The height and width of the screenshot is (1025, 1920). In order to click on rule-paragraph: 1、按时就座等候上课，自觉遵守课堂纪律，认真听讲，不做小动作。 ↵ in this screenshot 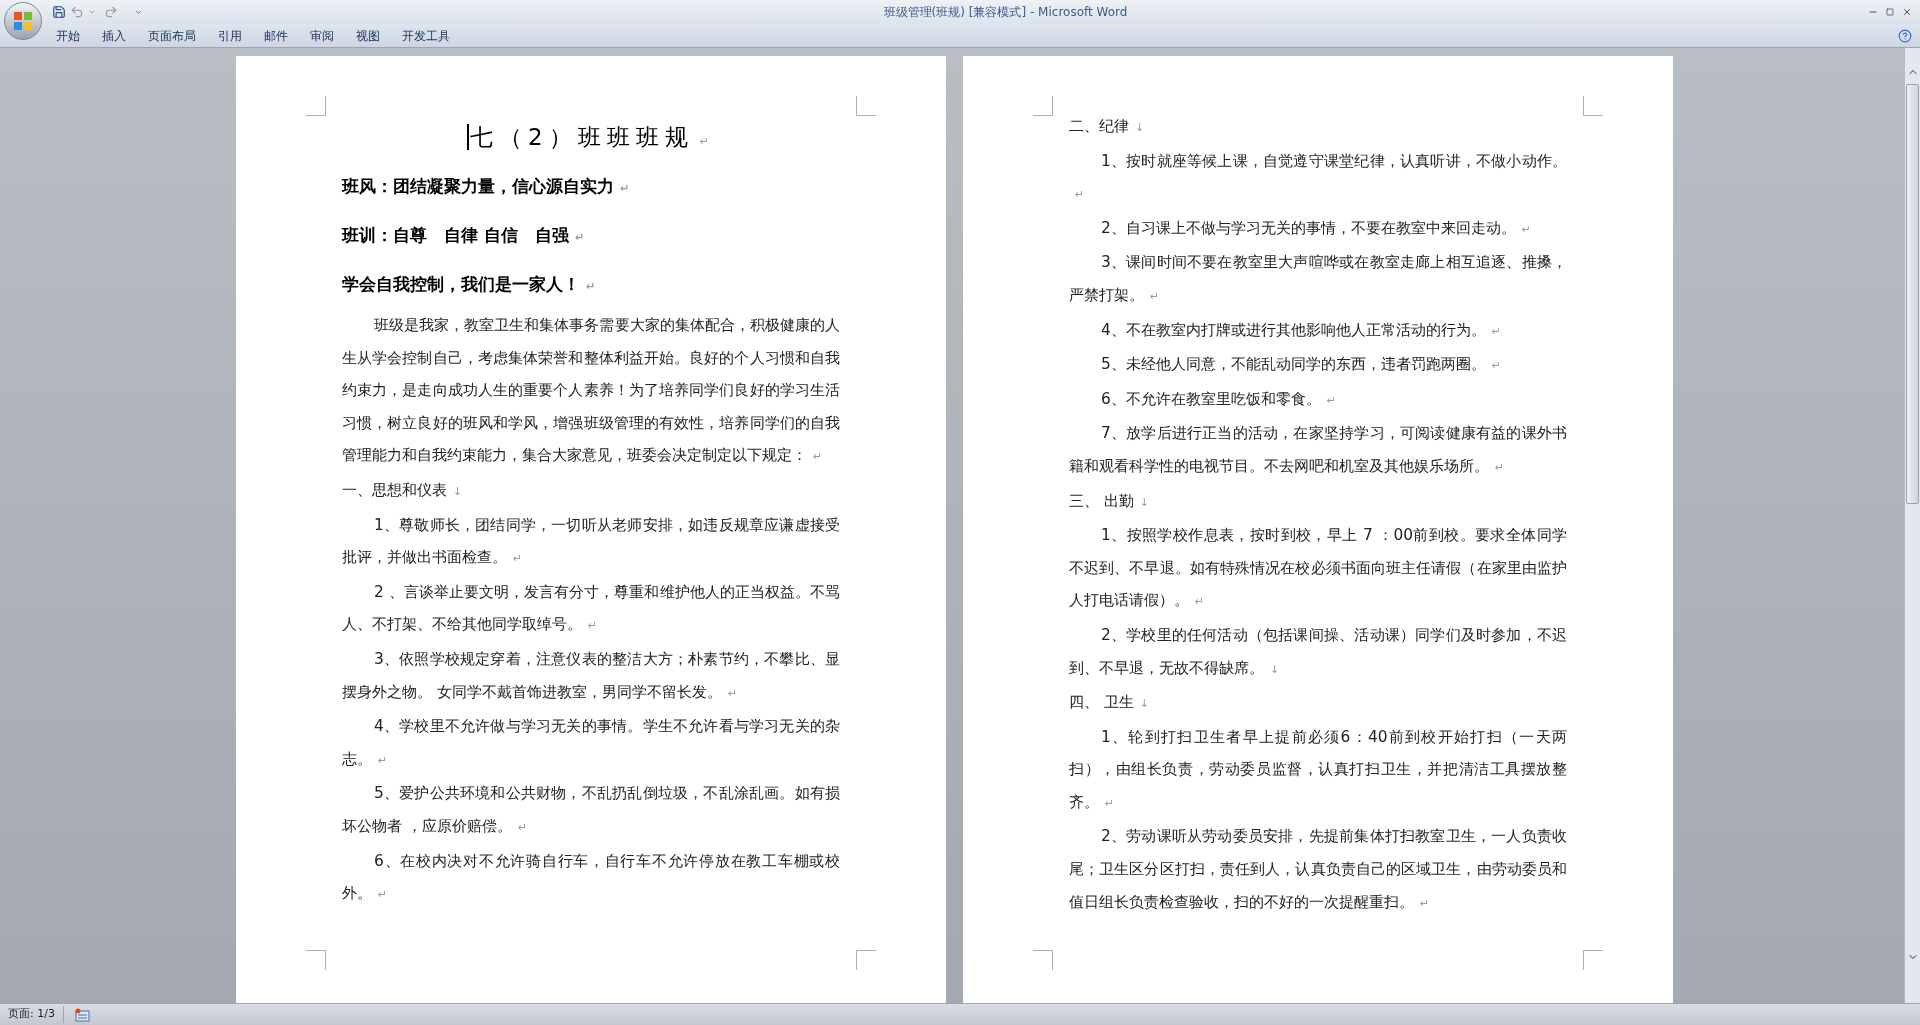, I will do `click(1320, 177)`.